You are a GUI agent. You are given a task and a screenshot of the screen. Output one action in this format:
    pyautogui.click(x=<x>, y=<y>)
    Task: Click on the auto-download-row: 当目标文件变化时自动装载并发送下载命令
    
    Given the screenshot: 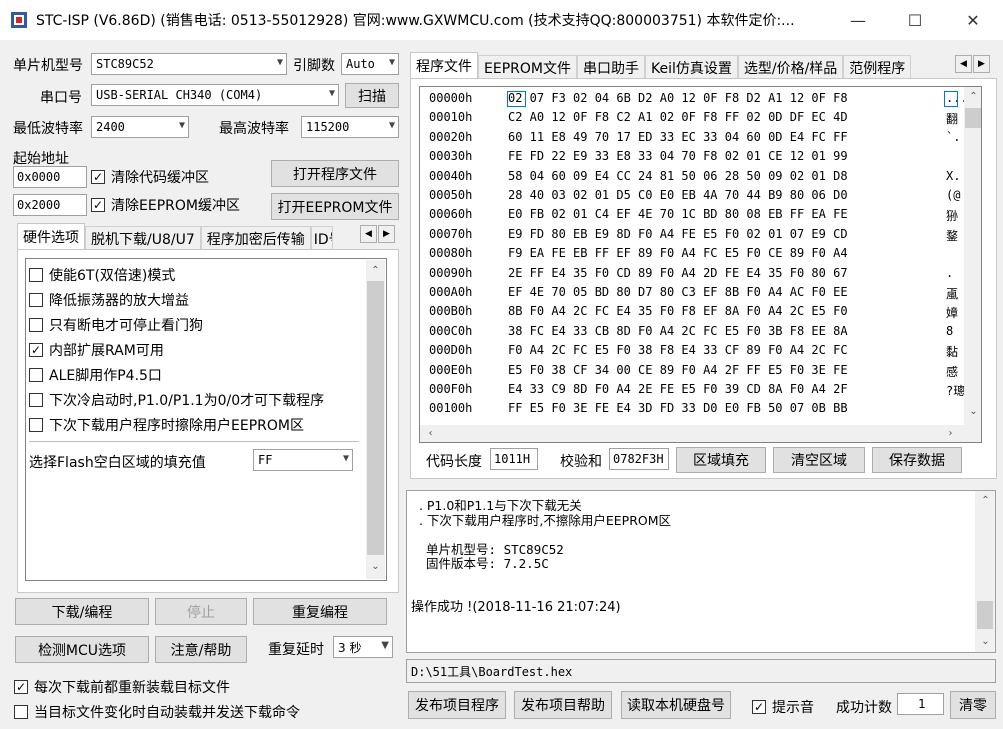 What is the action you would take?
    pyautogui.click(x=157, y=712)
    